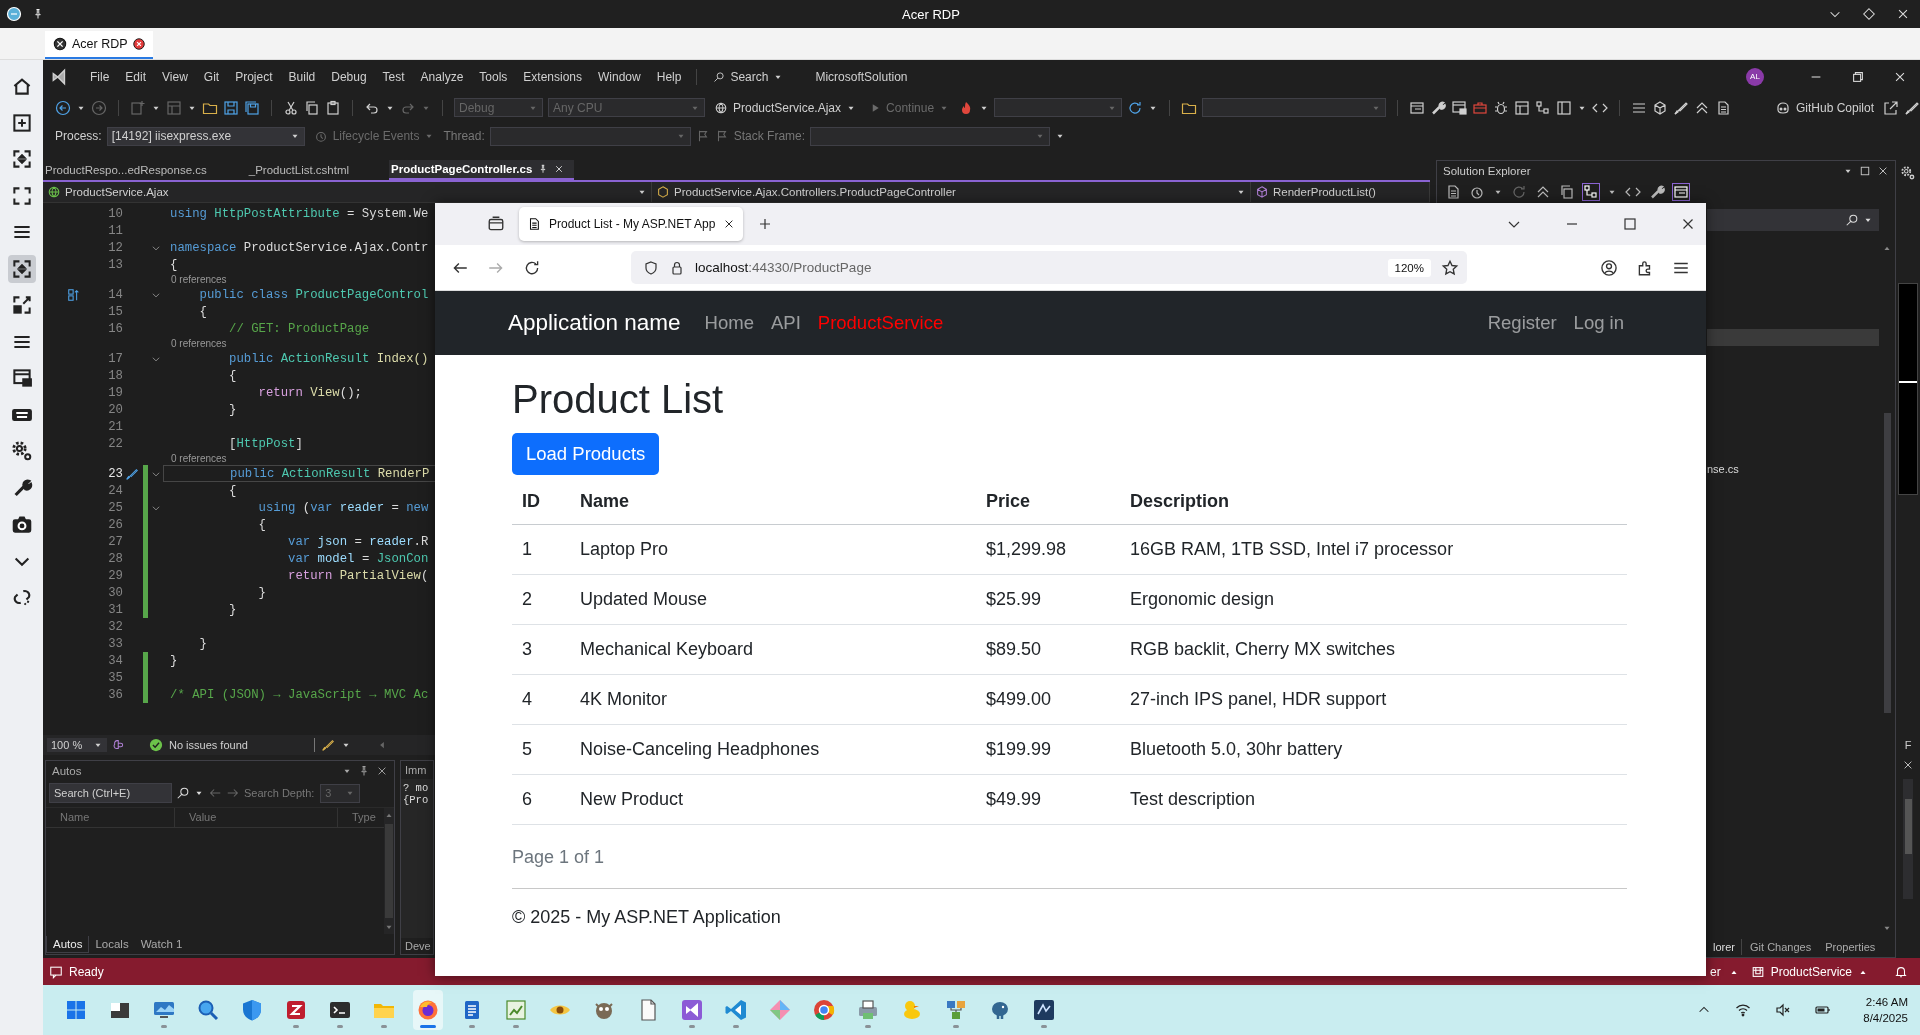 This screenshot has width=1920, height=1035. What do you see at coordinates (115, 643) in the screenshot?
I see `line-number: 33` at bounding box center [115, 643].